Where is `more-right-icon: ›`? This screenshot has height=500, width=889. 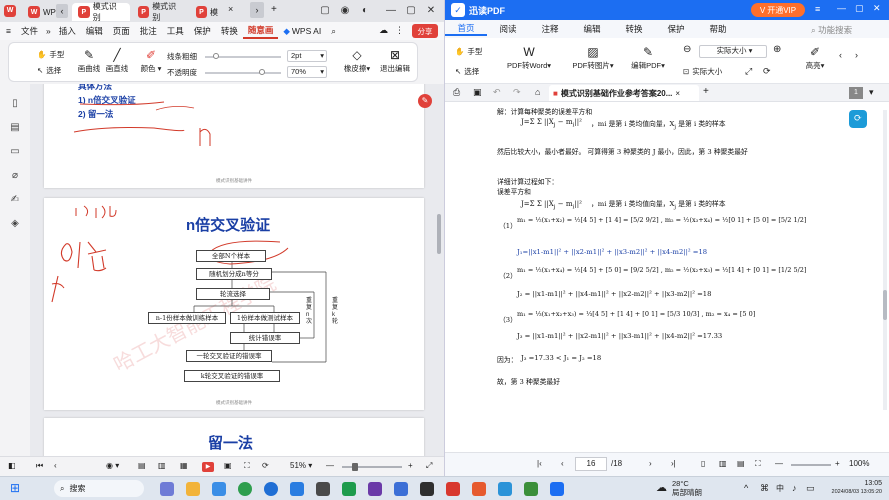 more-right-icon: › is located at coordinates (856, 55).